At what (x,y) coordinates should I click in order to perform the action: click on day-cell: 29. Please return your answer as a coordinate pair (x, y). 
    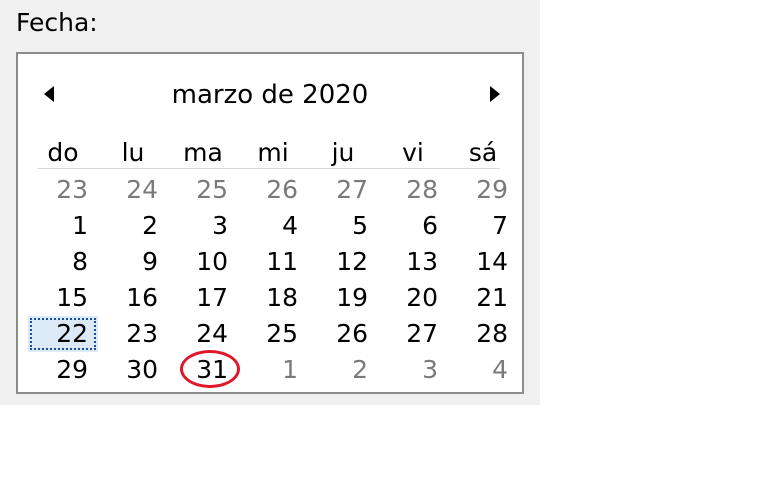
    Looking at the image, I should click on (63, 370).